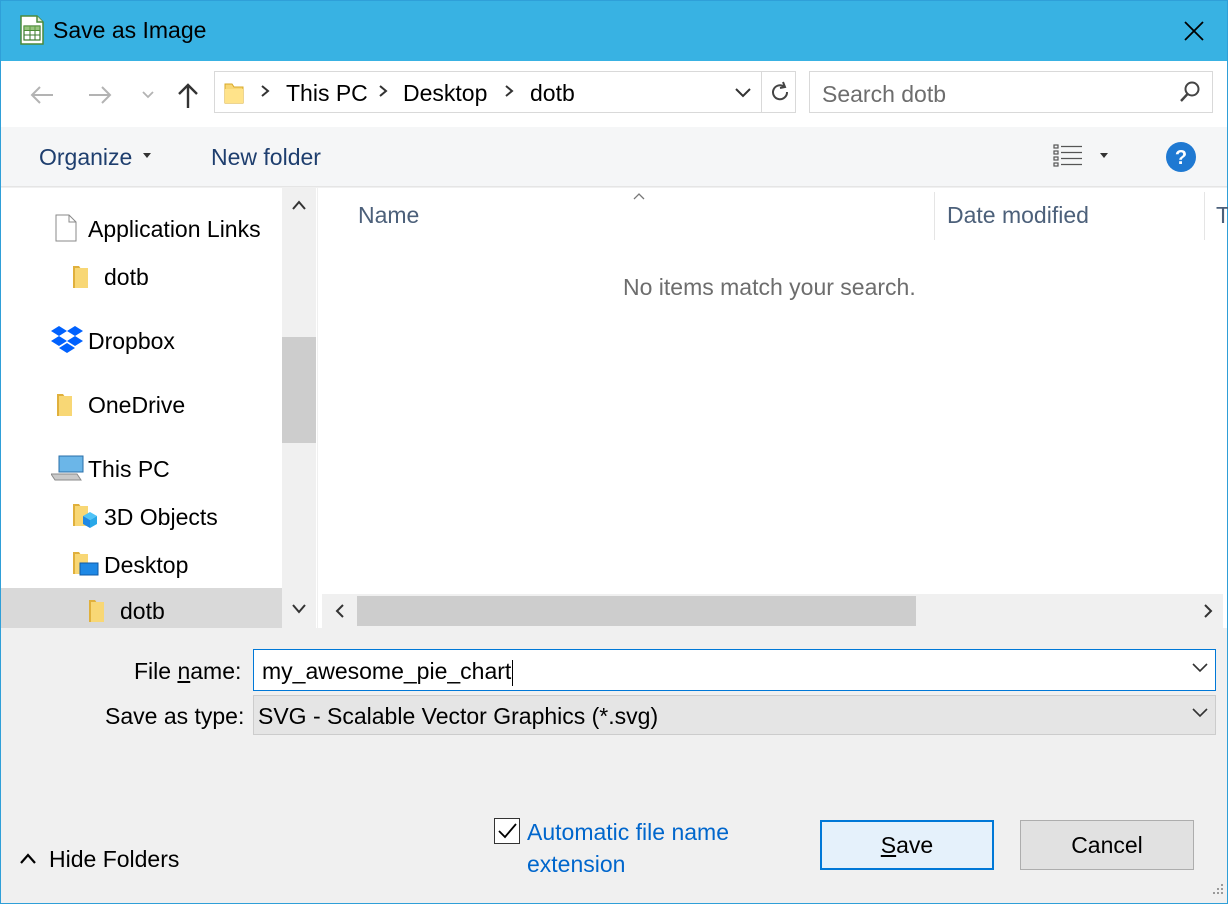 The width and height of the screenshot is (1228, 904). I want to click on navigation-bar: This PC Desktop dotb Search dotb, so click(614, 94).